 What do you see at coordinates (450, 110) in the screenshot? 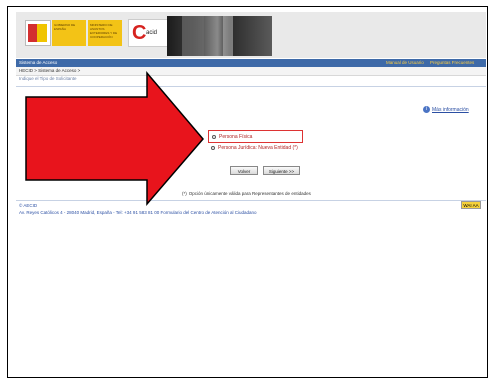
I see `more-info-link: Más información` at bounding box center [450, 110].